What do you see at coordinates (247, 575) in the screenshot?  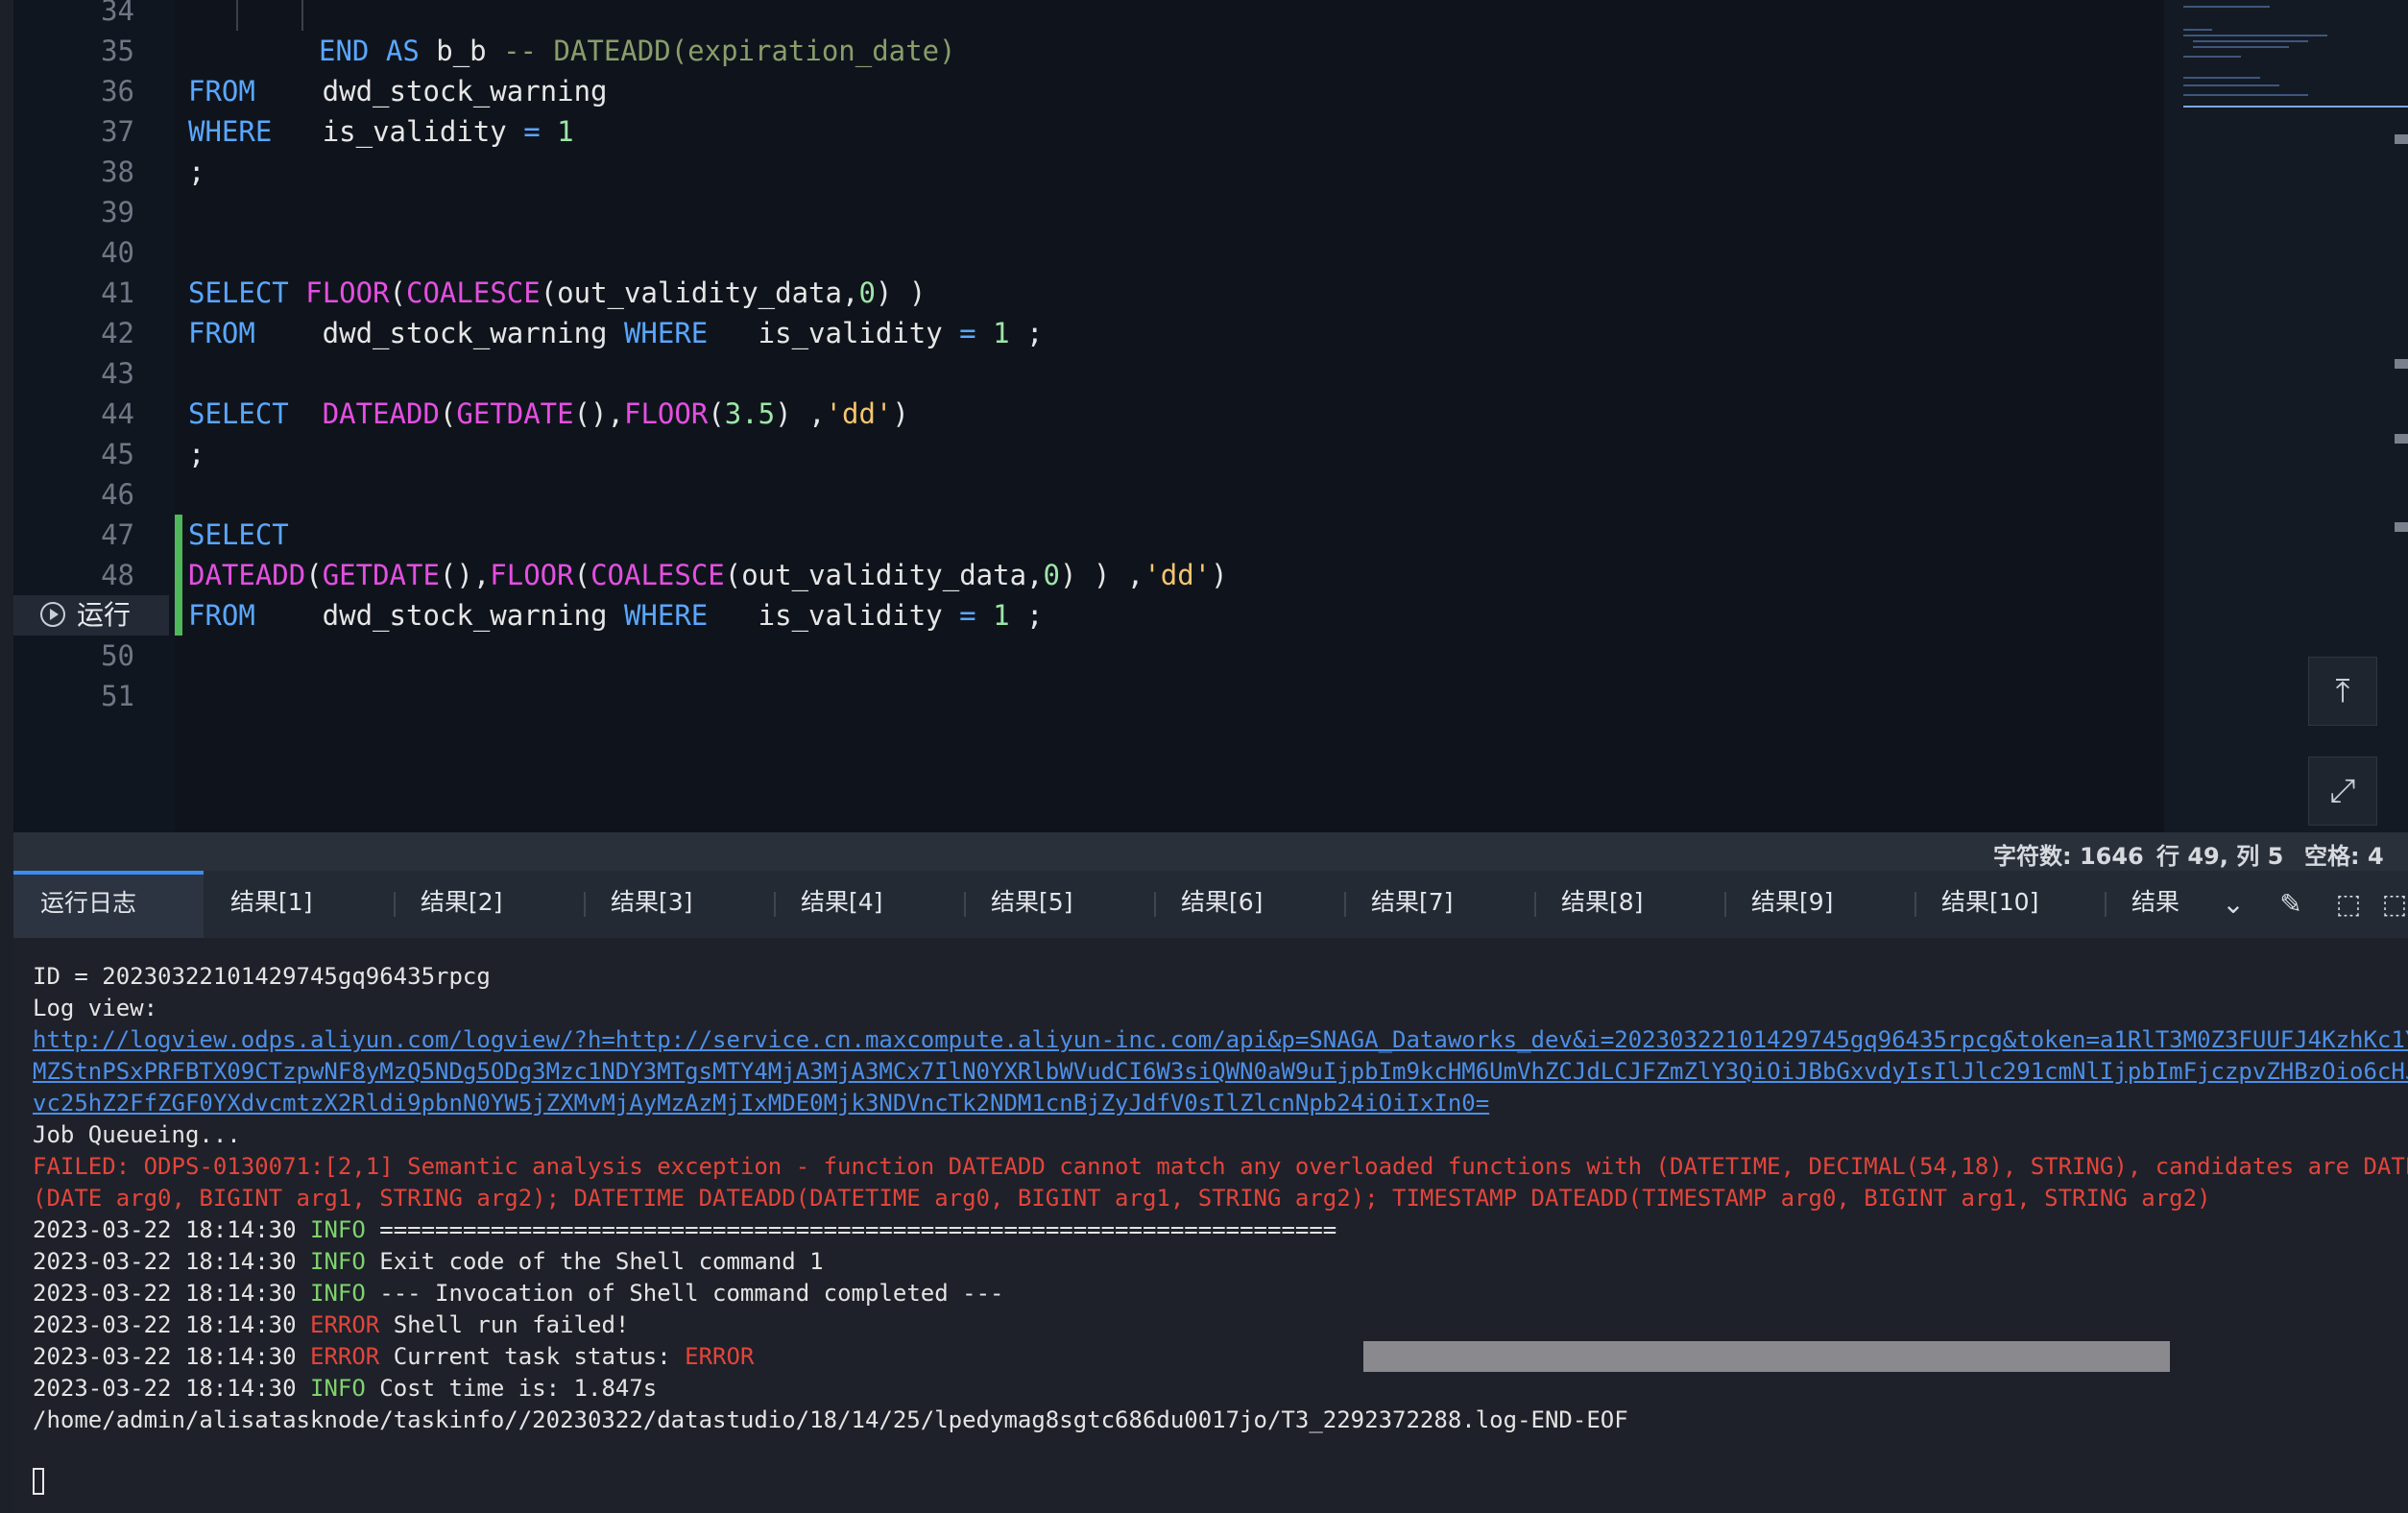 I see `function-name: DATEADD` at bounding box center [247, 575].